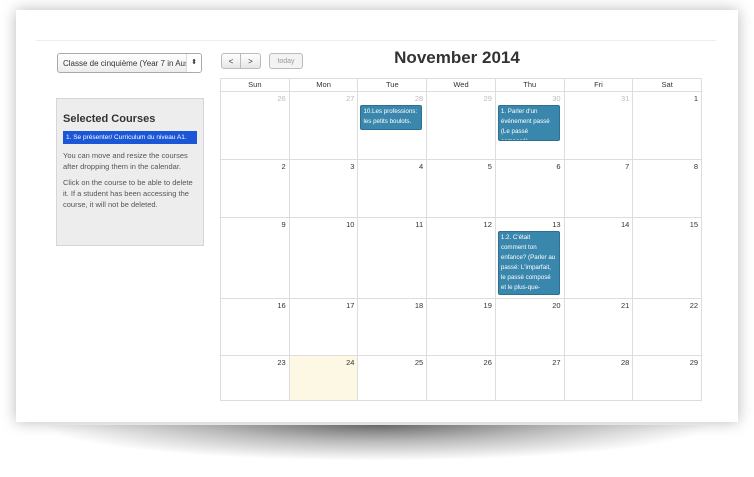 This screenshot has width=754, height=477. What do you see at coordinates (391, 85) in the screenshot?
I see `weekday-tue: Tue` at bounding box center [391, 85].